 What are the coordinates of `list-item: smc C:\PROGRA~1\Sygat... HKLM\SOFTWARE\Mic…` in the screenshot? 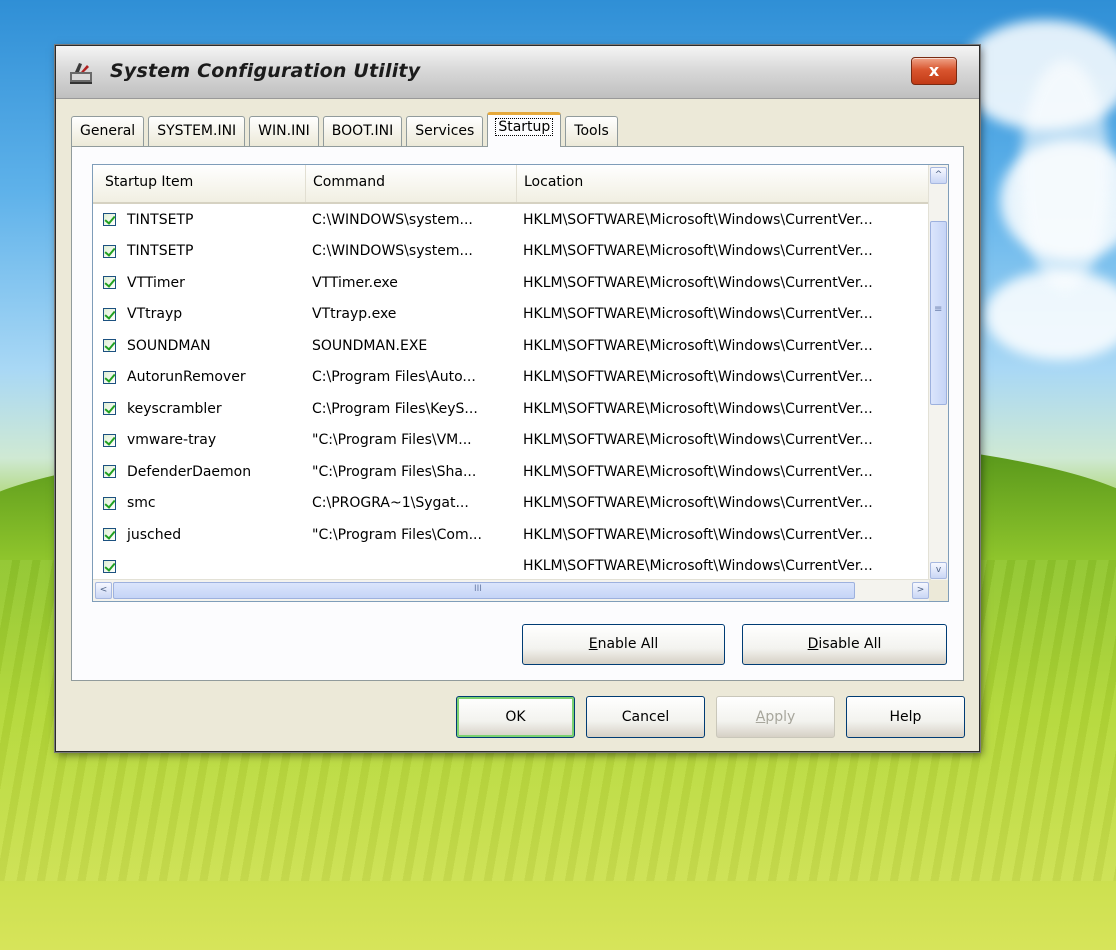 It's located at (512, 504).